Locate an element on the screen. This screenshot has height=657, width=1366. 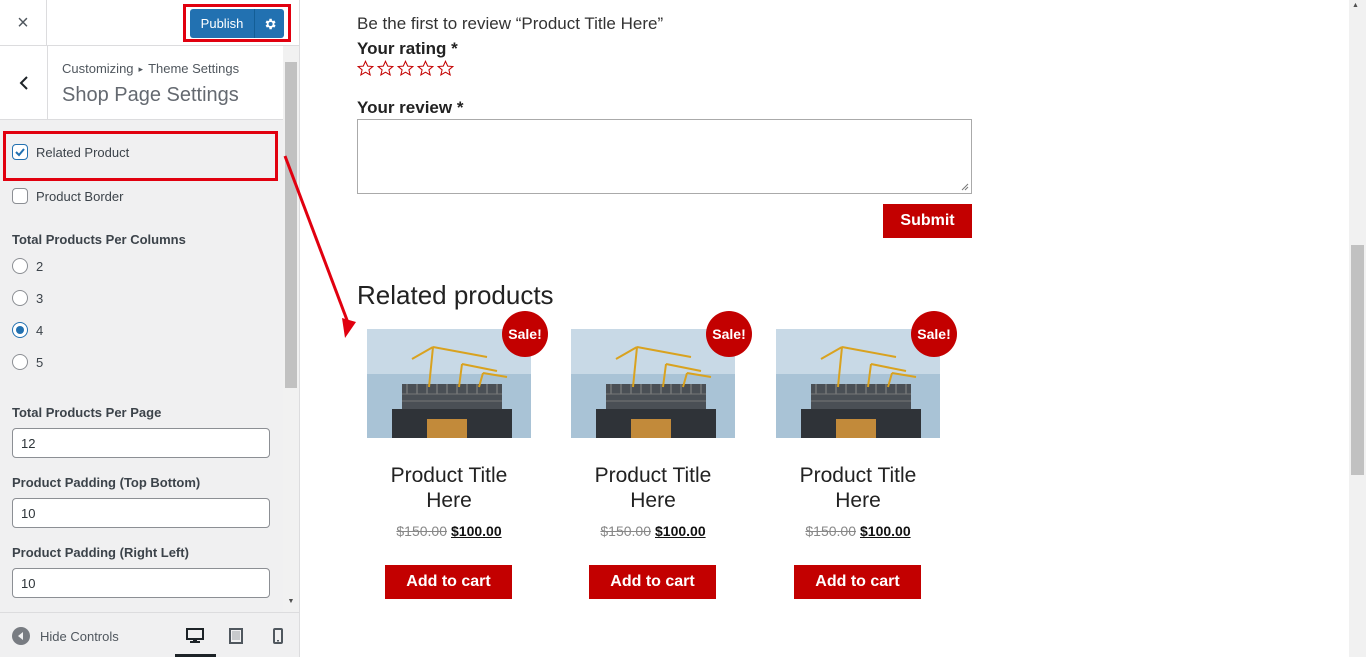
padding-top-bottom-input: 10 is located at coordinates (141, 513).